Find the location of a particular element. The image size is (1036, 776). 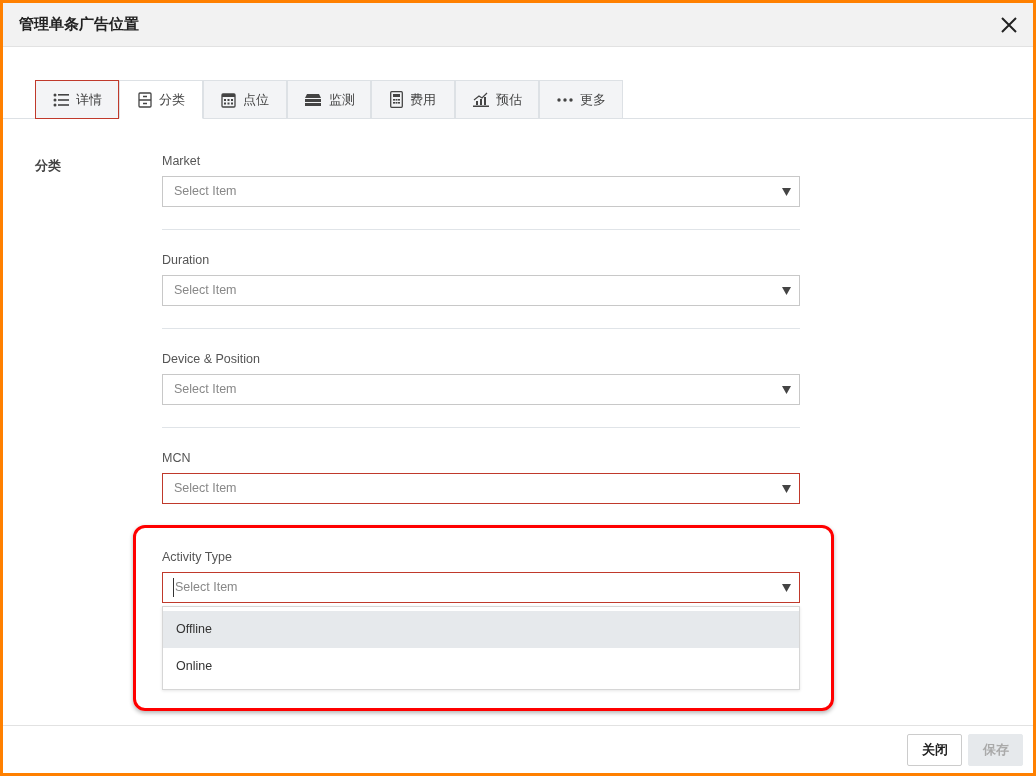

field-label: Device & Position is located at coordinates (211, 359).